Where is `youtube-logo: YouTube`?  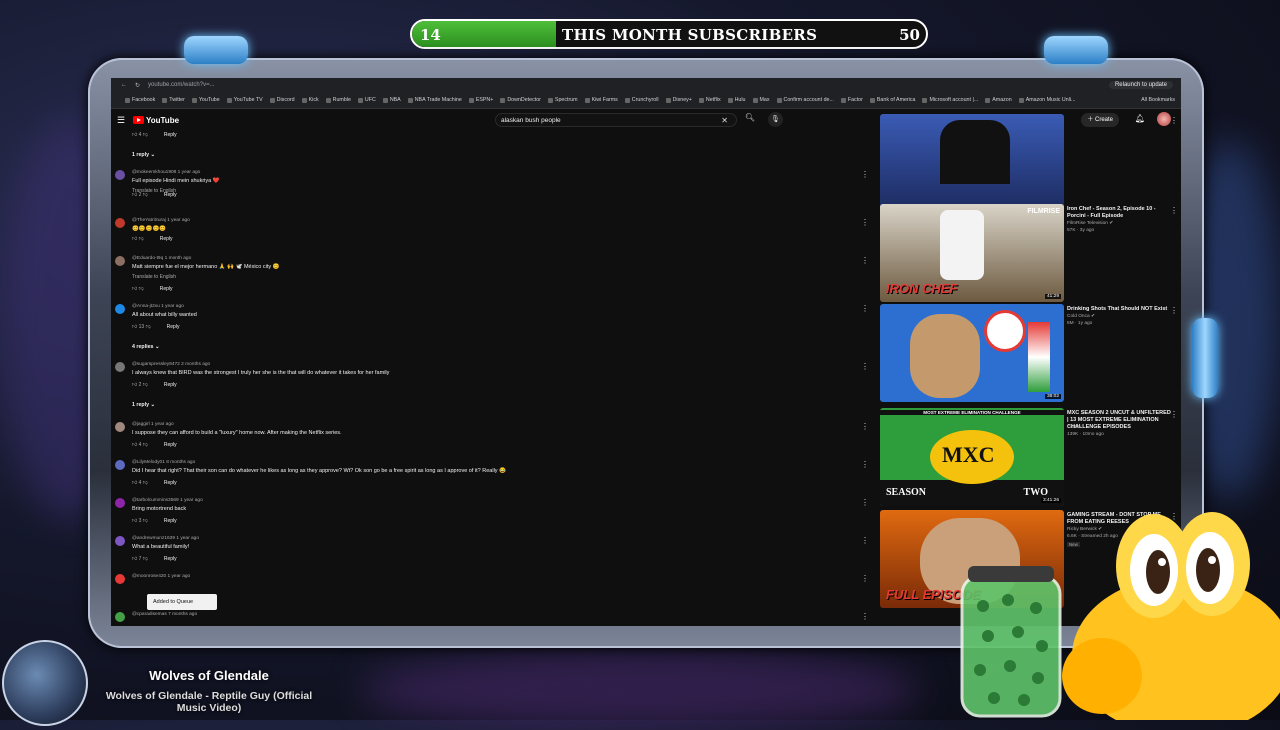
youtube-logo: YouTube is located at coordinates (156, 120).